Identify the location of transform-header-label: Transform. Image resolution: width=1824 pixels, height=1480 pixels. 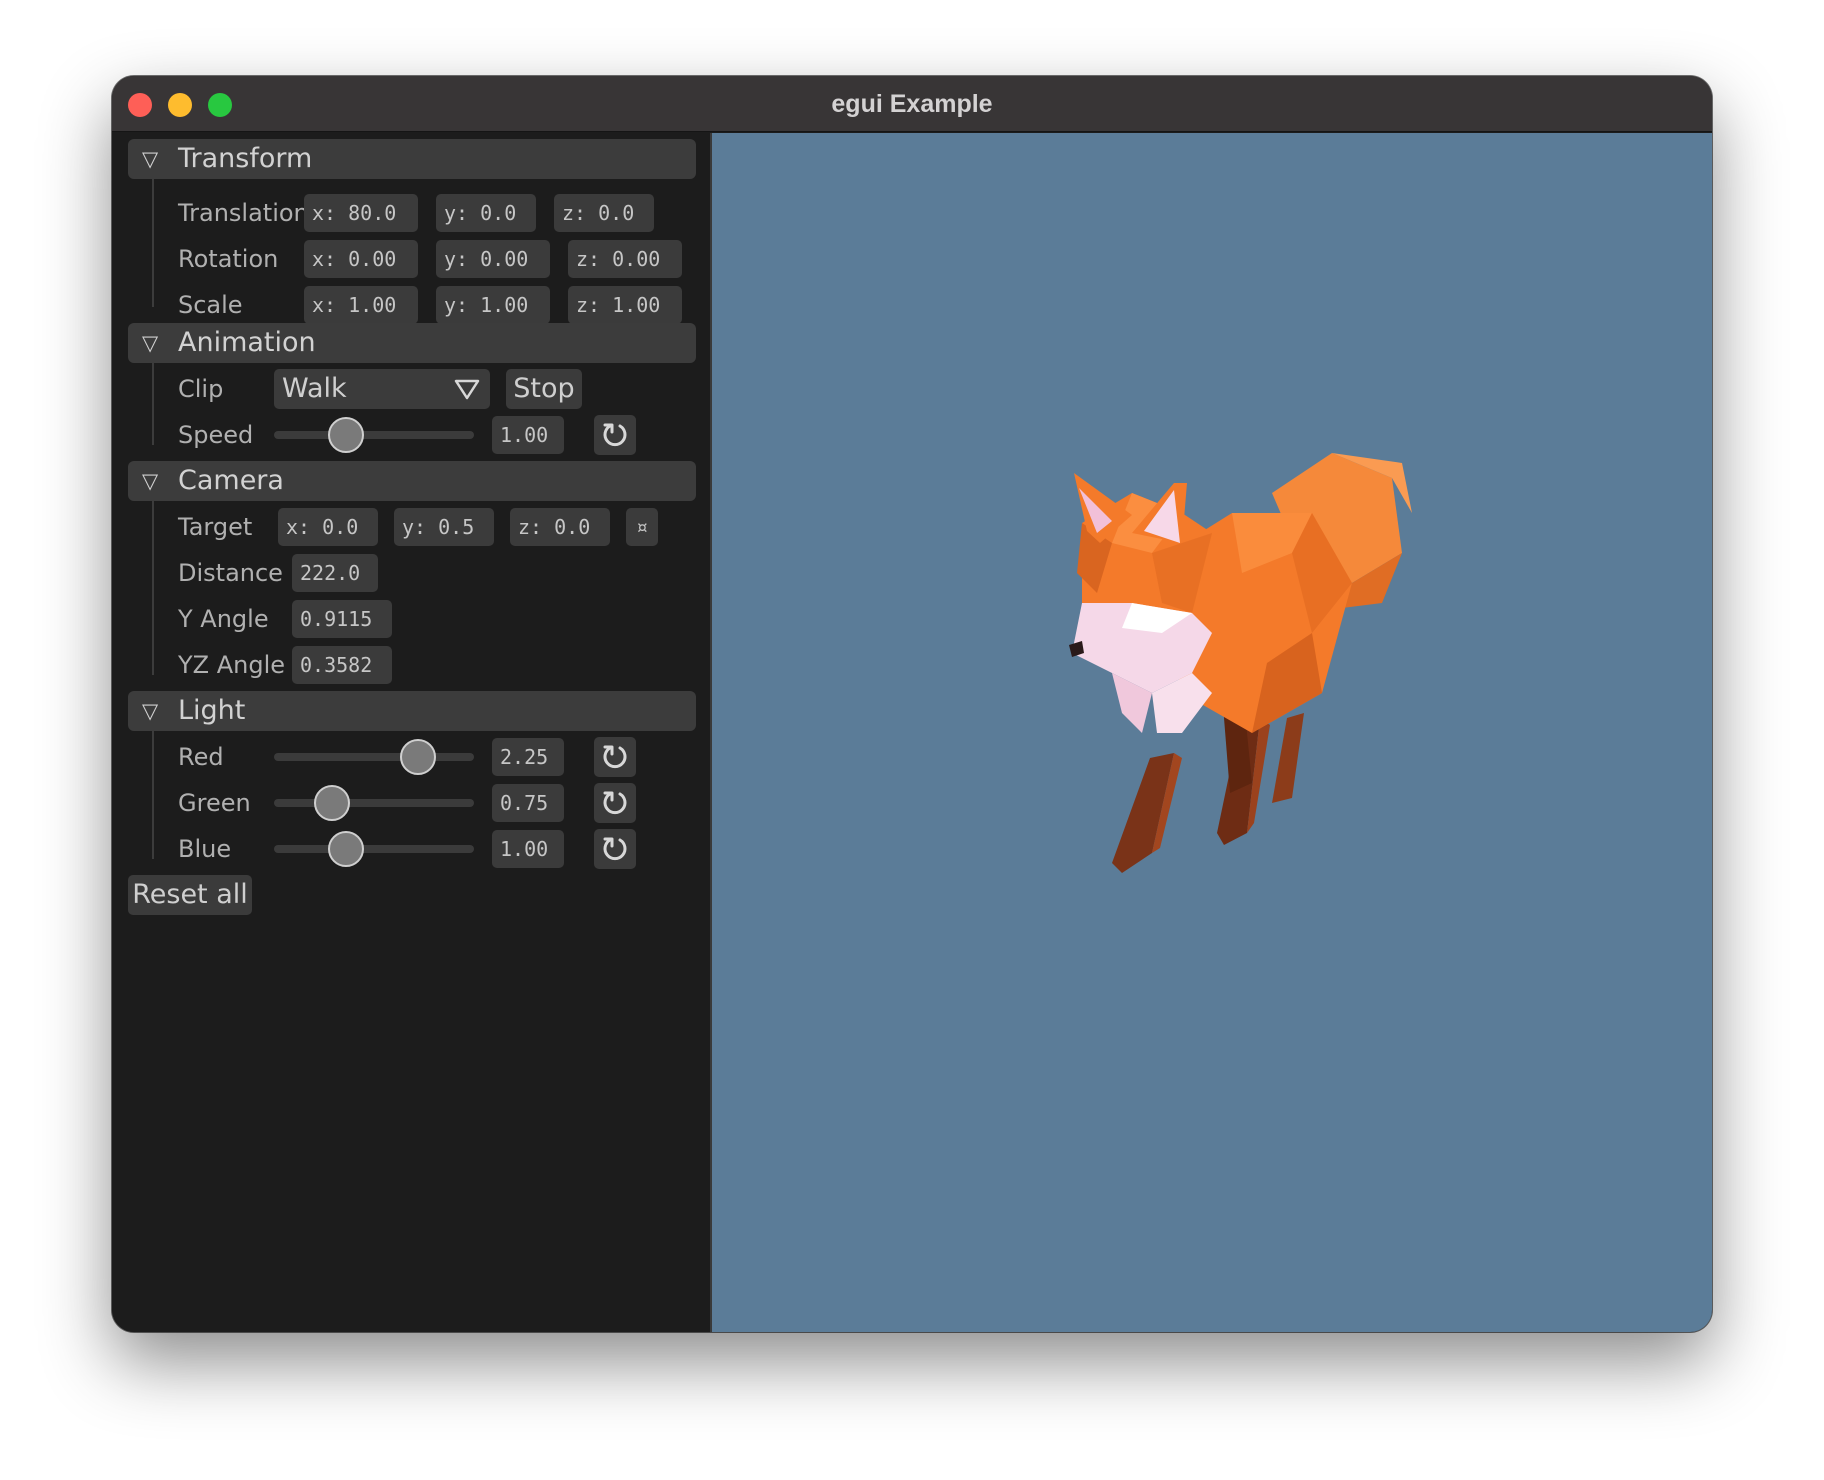
(245, 158).